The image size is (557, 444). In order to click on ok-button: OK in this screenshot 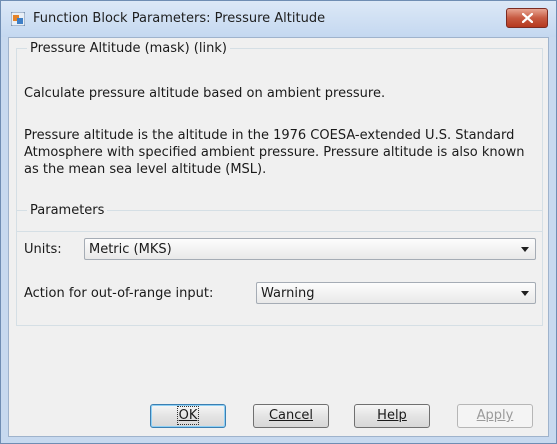, I will do `click(188, 416)`.